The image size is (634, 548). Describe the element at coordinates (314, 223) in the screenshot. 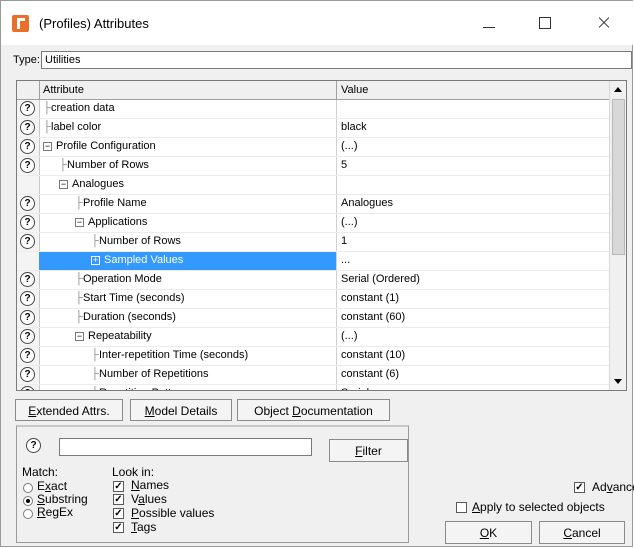

I see `table-row: ? − Applications (...)` at that location.